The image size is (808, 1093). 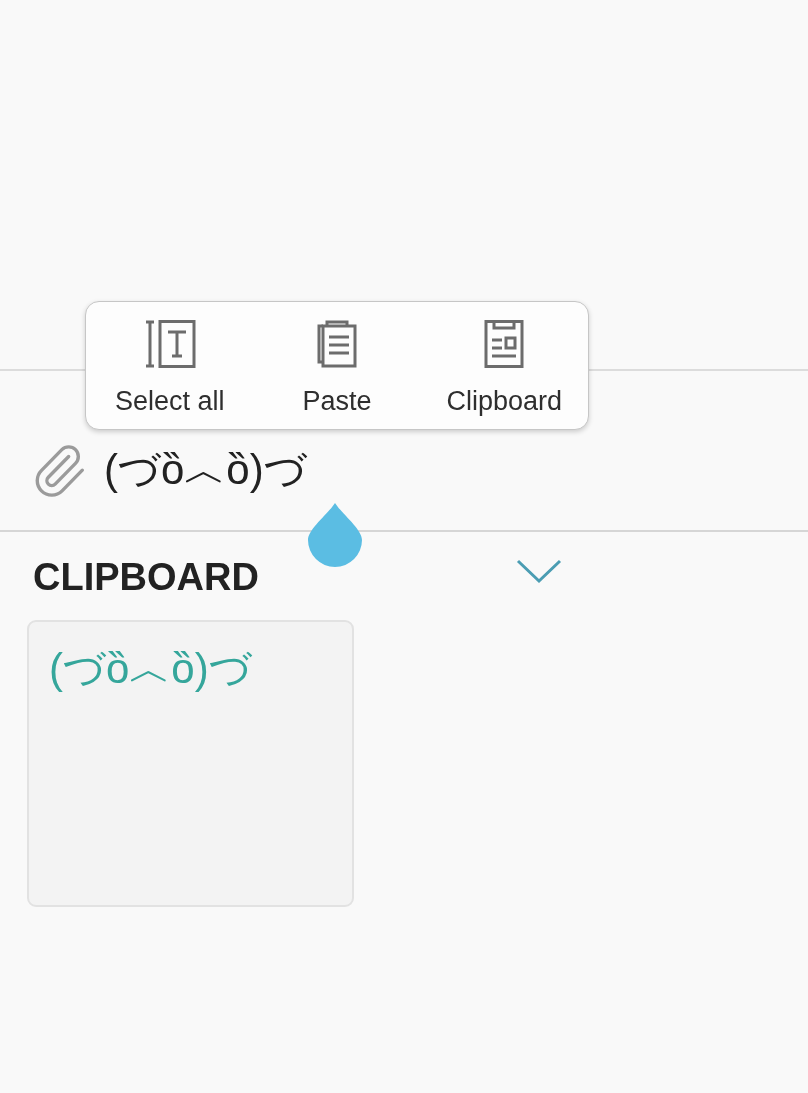 What do you see at coordinates (504, 365) in the screenshot?
I see `menu-item: Clipboard` at bounding box center [504, 365].